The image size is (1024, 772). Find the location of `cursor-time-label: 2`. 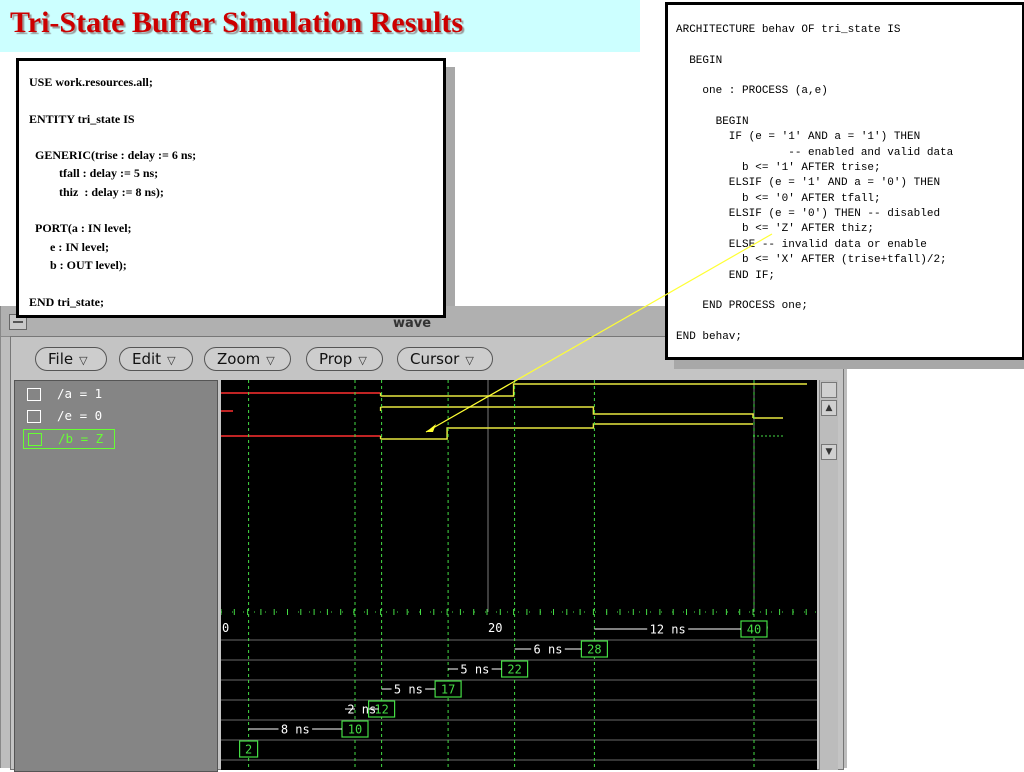

cursor-time-label: 2 is located at coordinates (248, 750).